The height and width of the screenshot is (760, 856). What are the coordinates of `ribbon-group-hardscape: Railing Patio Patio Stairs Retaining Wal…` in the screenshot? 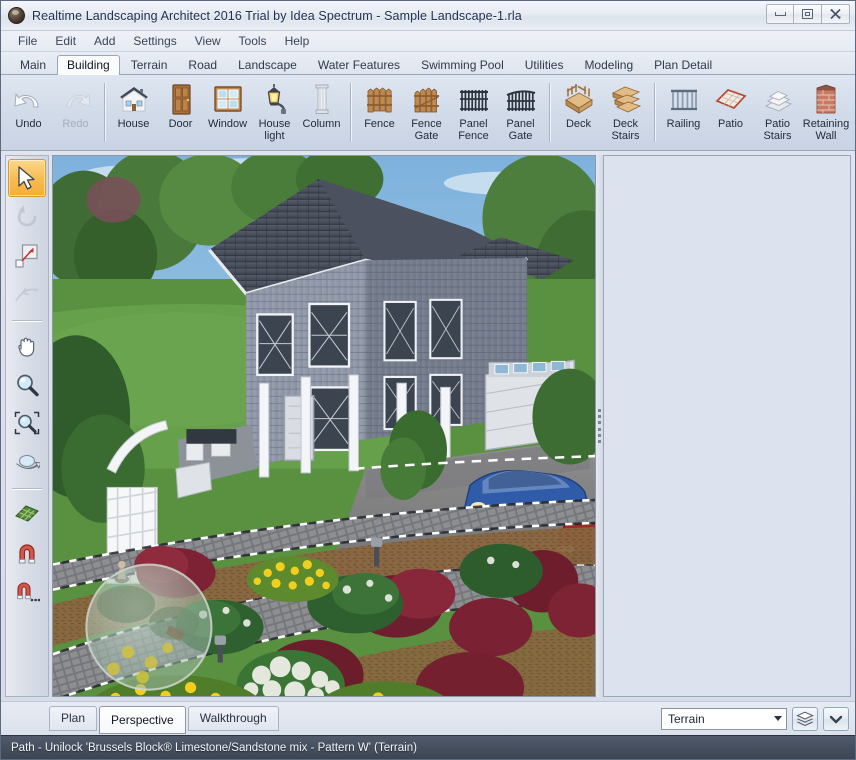 It's located at (757, 113).